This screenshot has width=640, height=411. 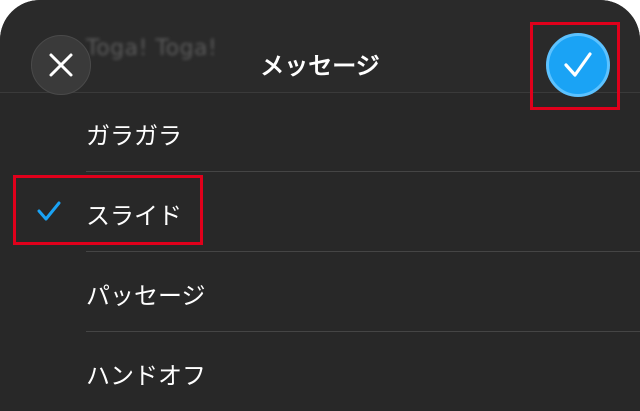 I want to click on confirm-button, so click(x=578, y=65).